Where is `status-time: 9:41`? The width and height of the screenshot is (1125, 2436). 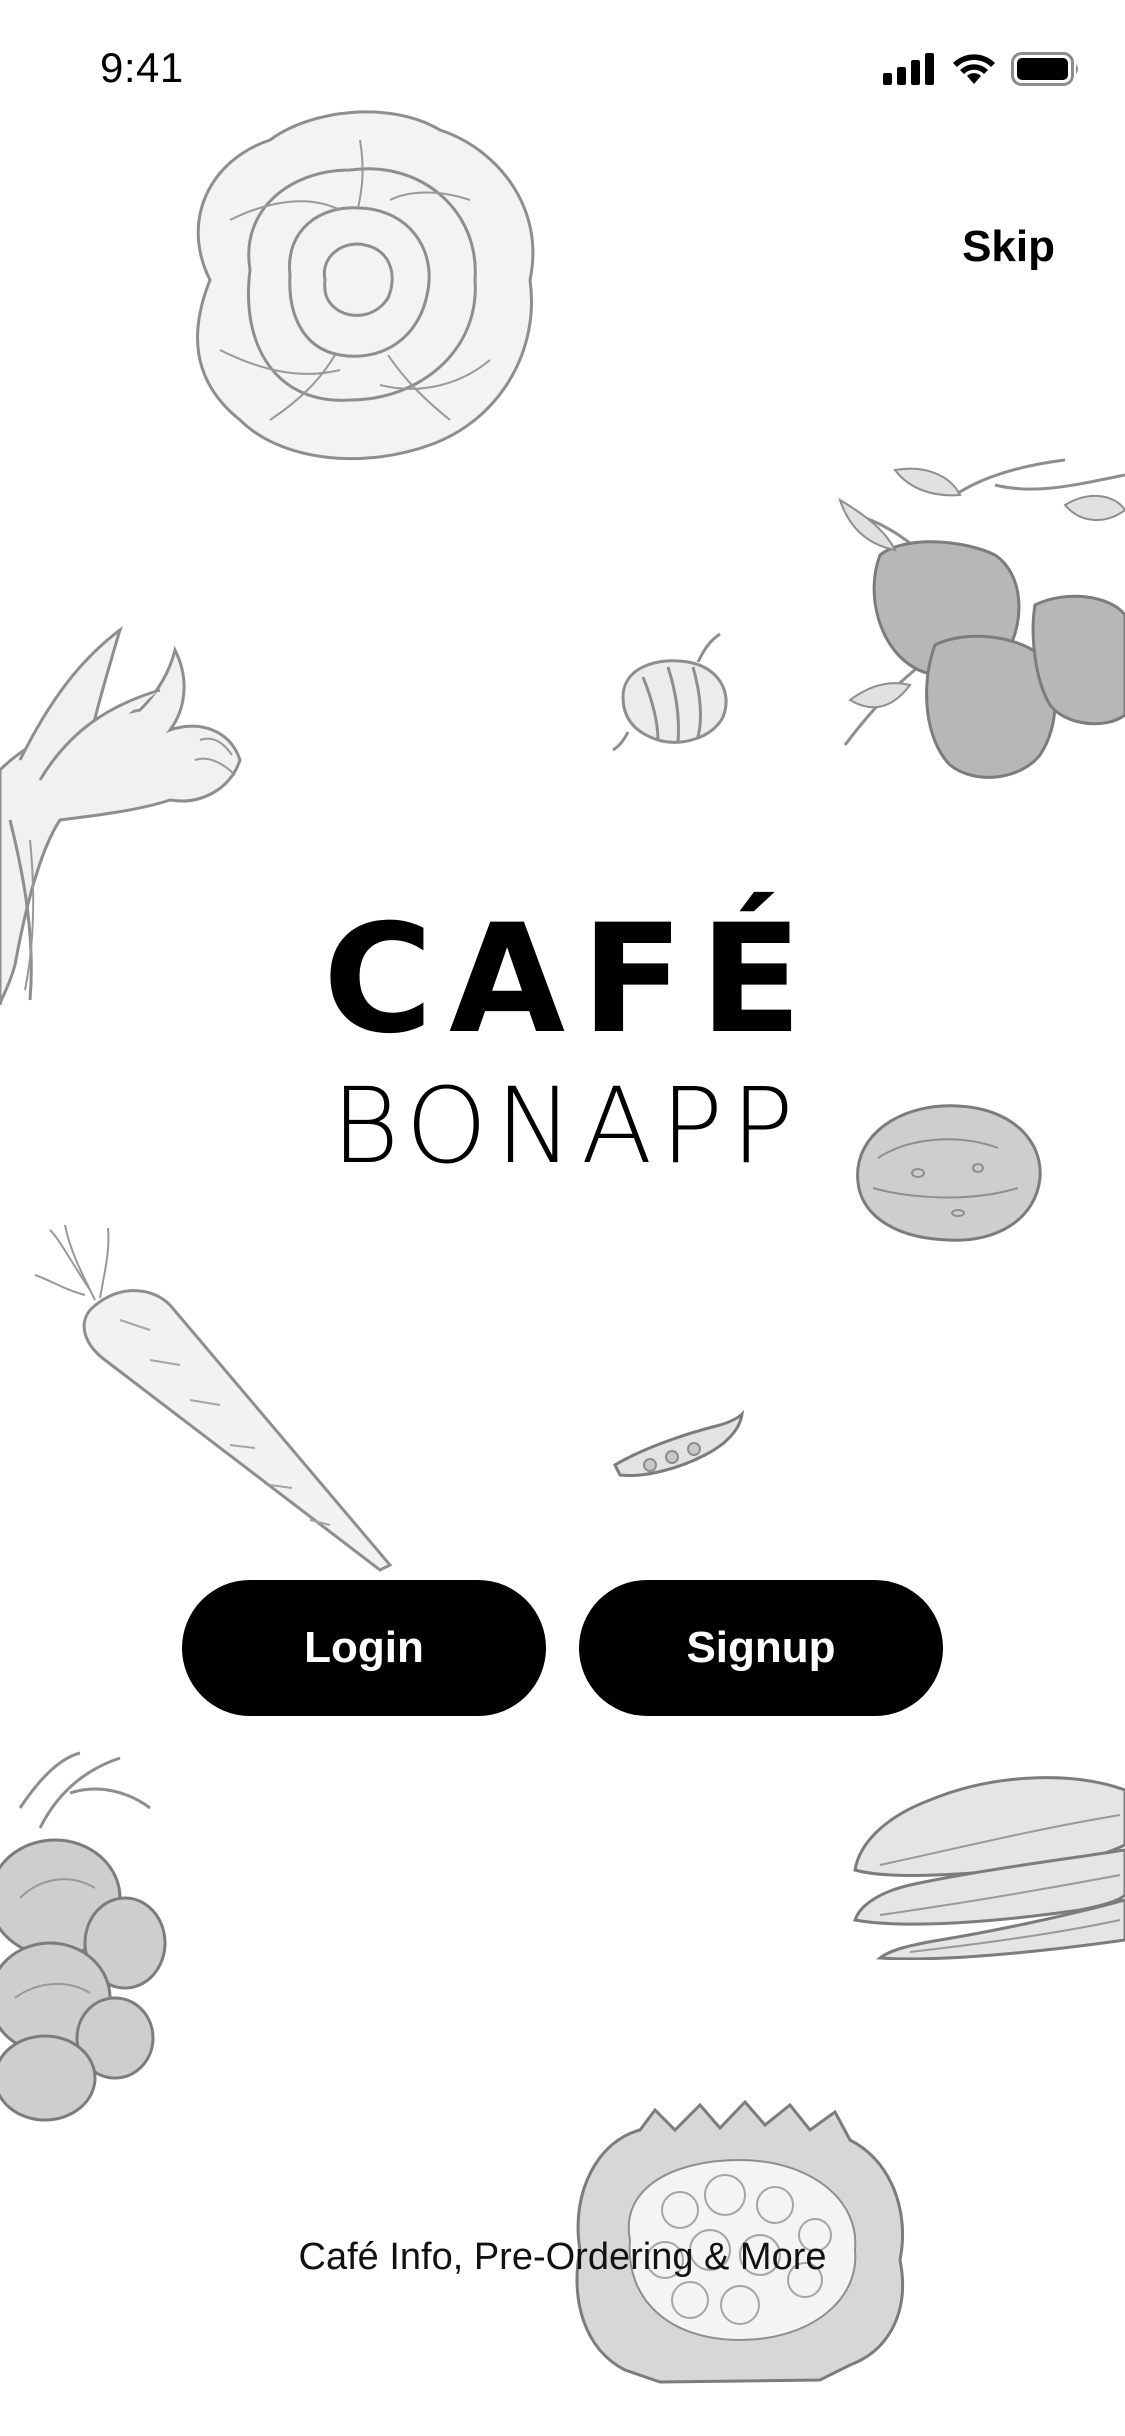
status-time: 9:41 is located at coordinates (142, 67).